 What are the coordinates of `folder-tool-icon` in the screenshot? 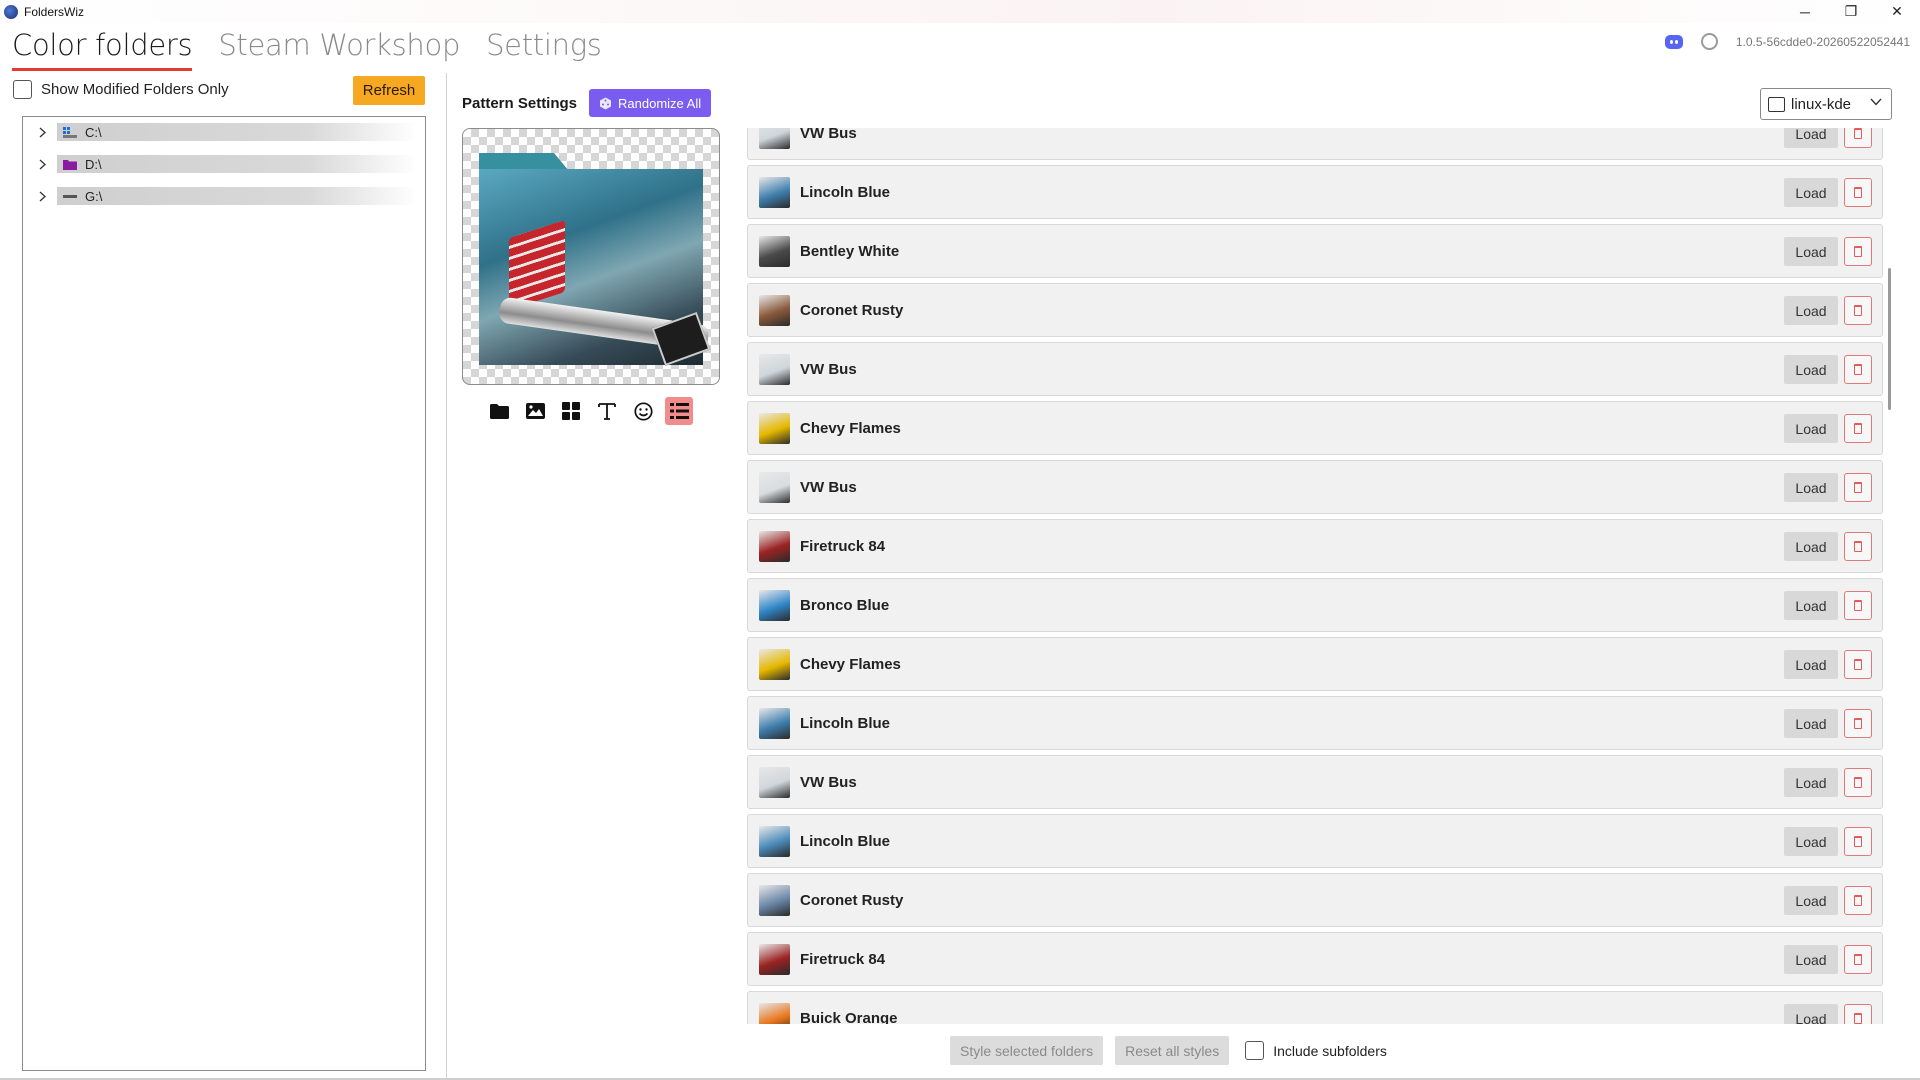 It's located at (499, 411).